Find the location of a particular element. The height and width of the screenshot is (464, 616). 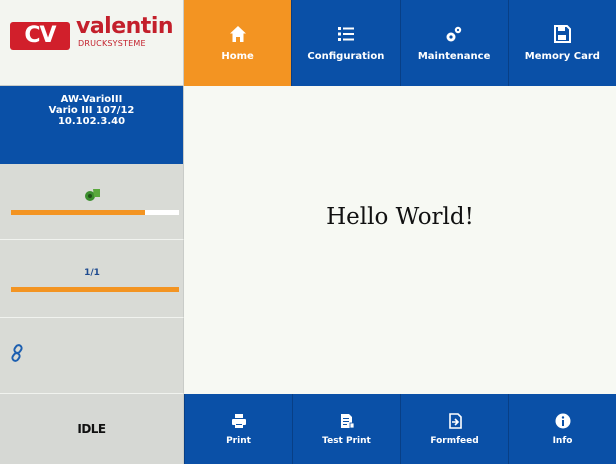

logo-name: valentin is located at coordinates (125, 26).